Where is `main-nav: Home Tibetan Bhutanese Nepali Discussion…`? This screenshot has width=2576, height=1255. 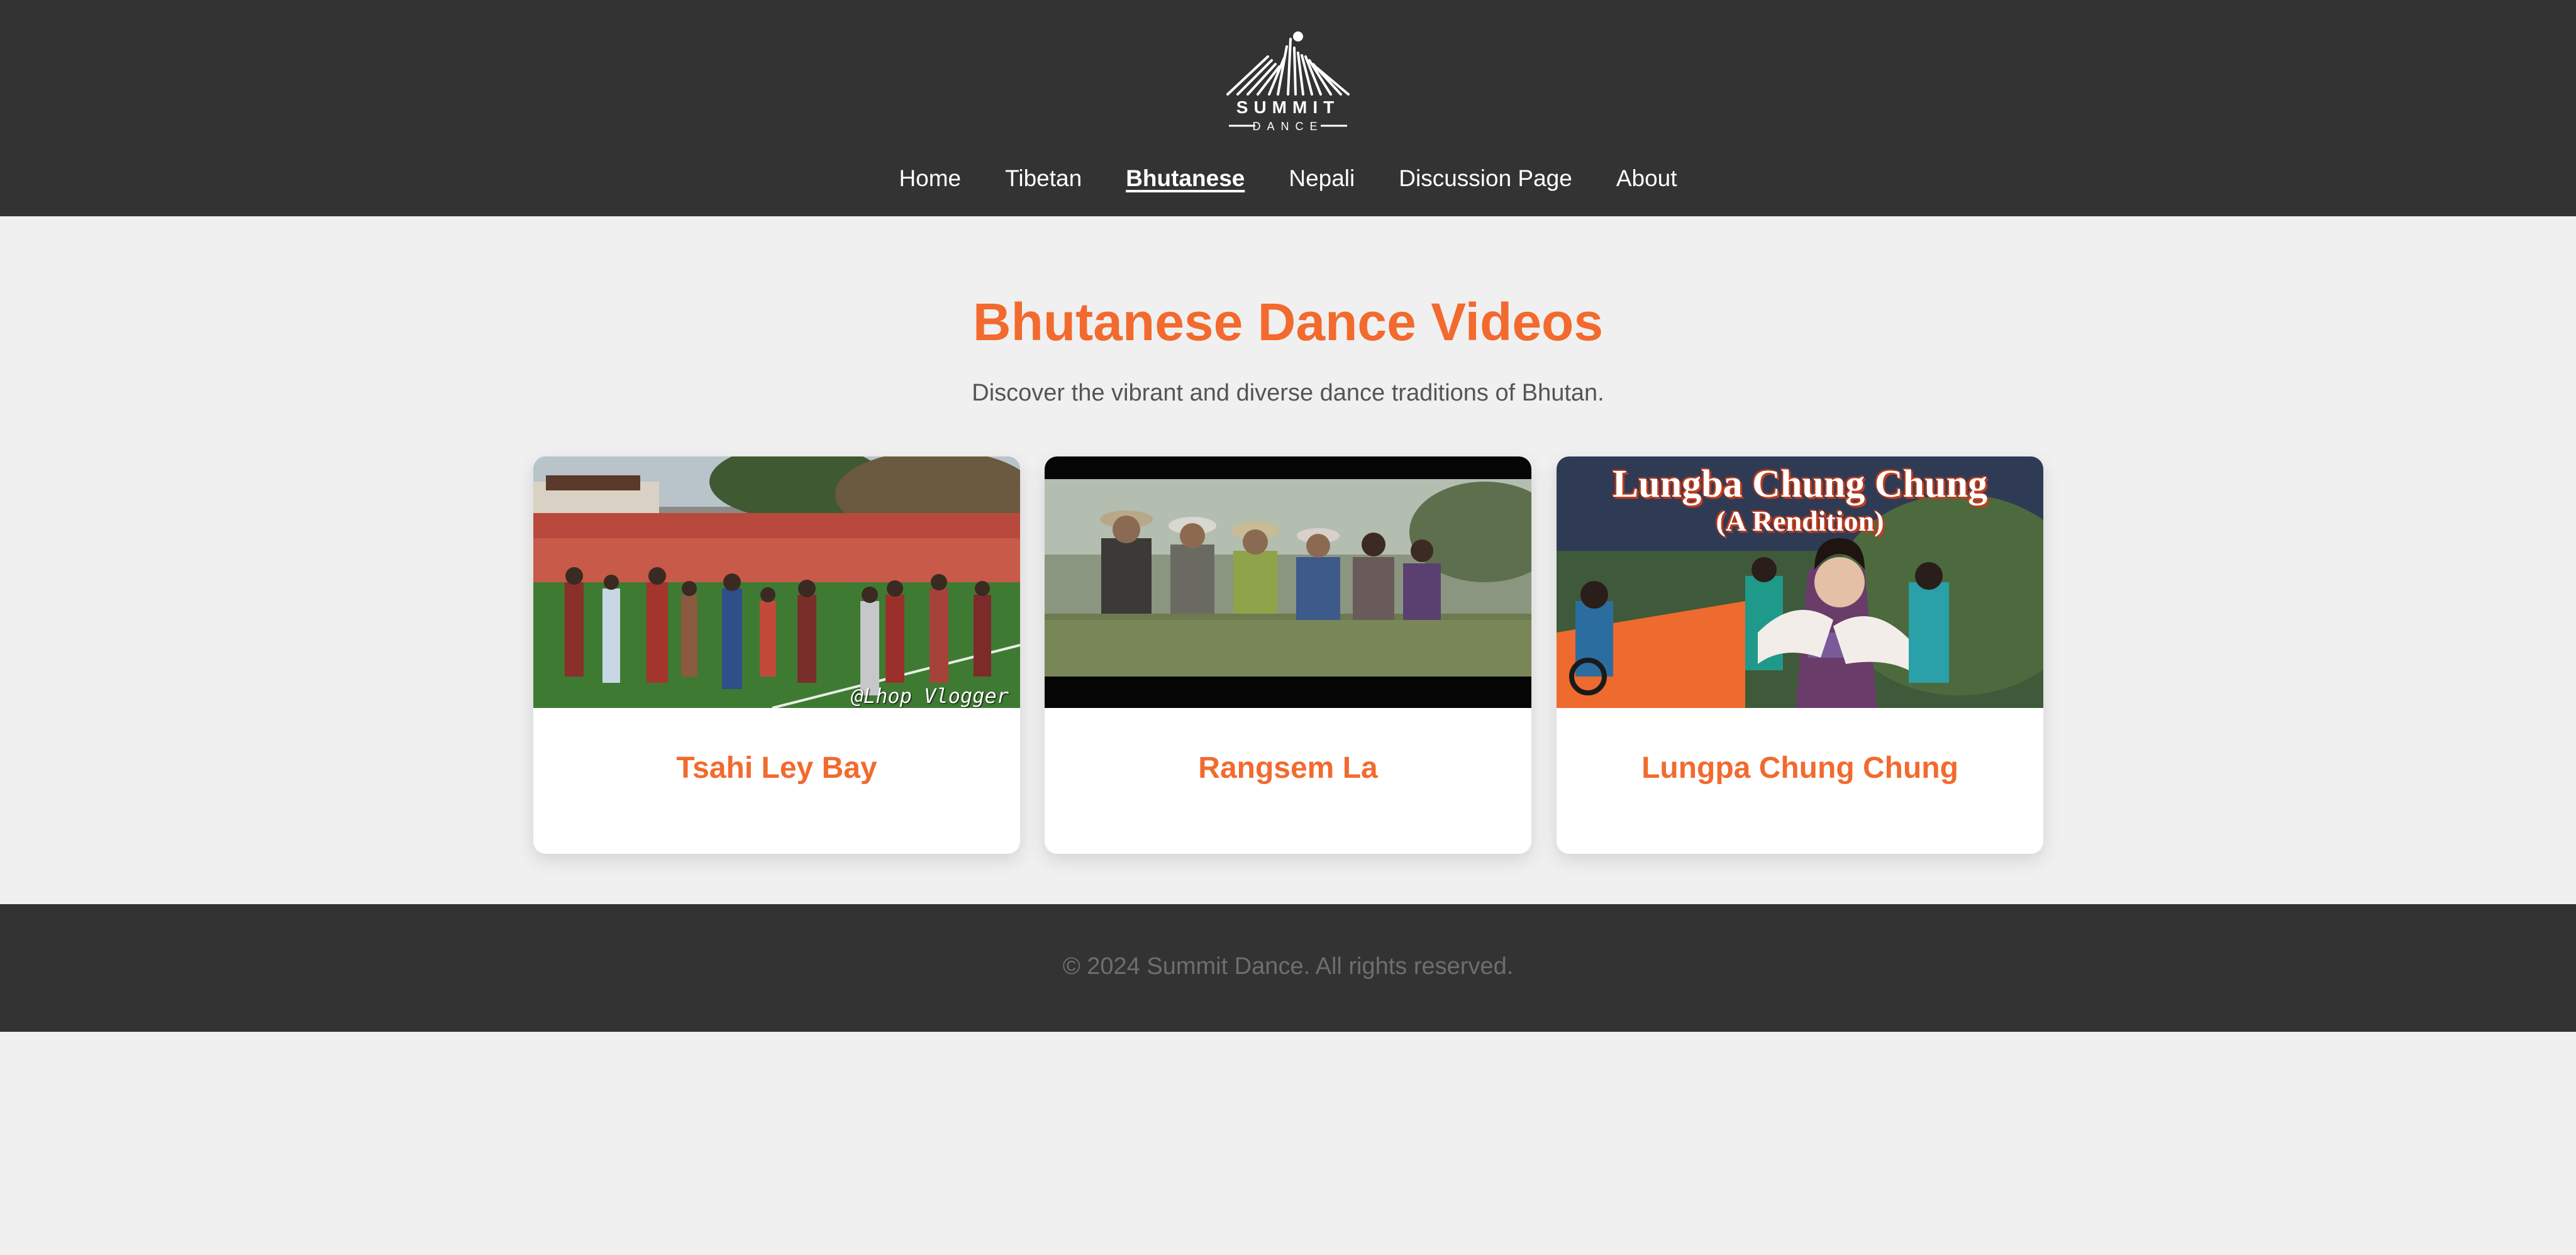 main-nav: Home Tibetan Bhutanese Nepali Discussion… is located at coordinates (1288, 179).